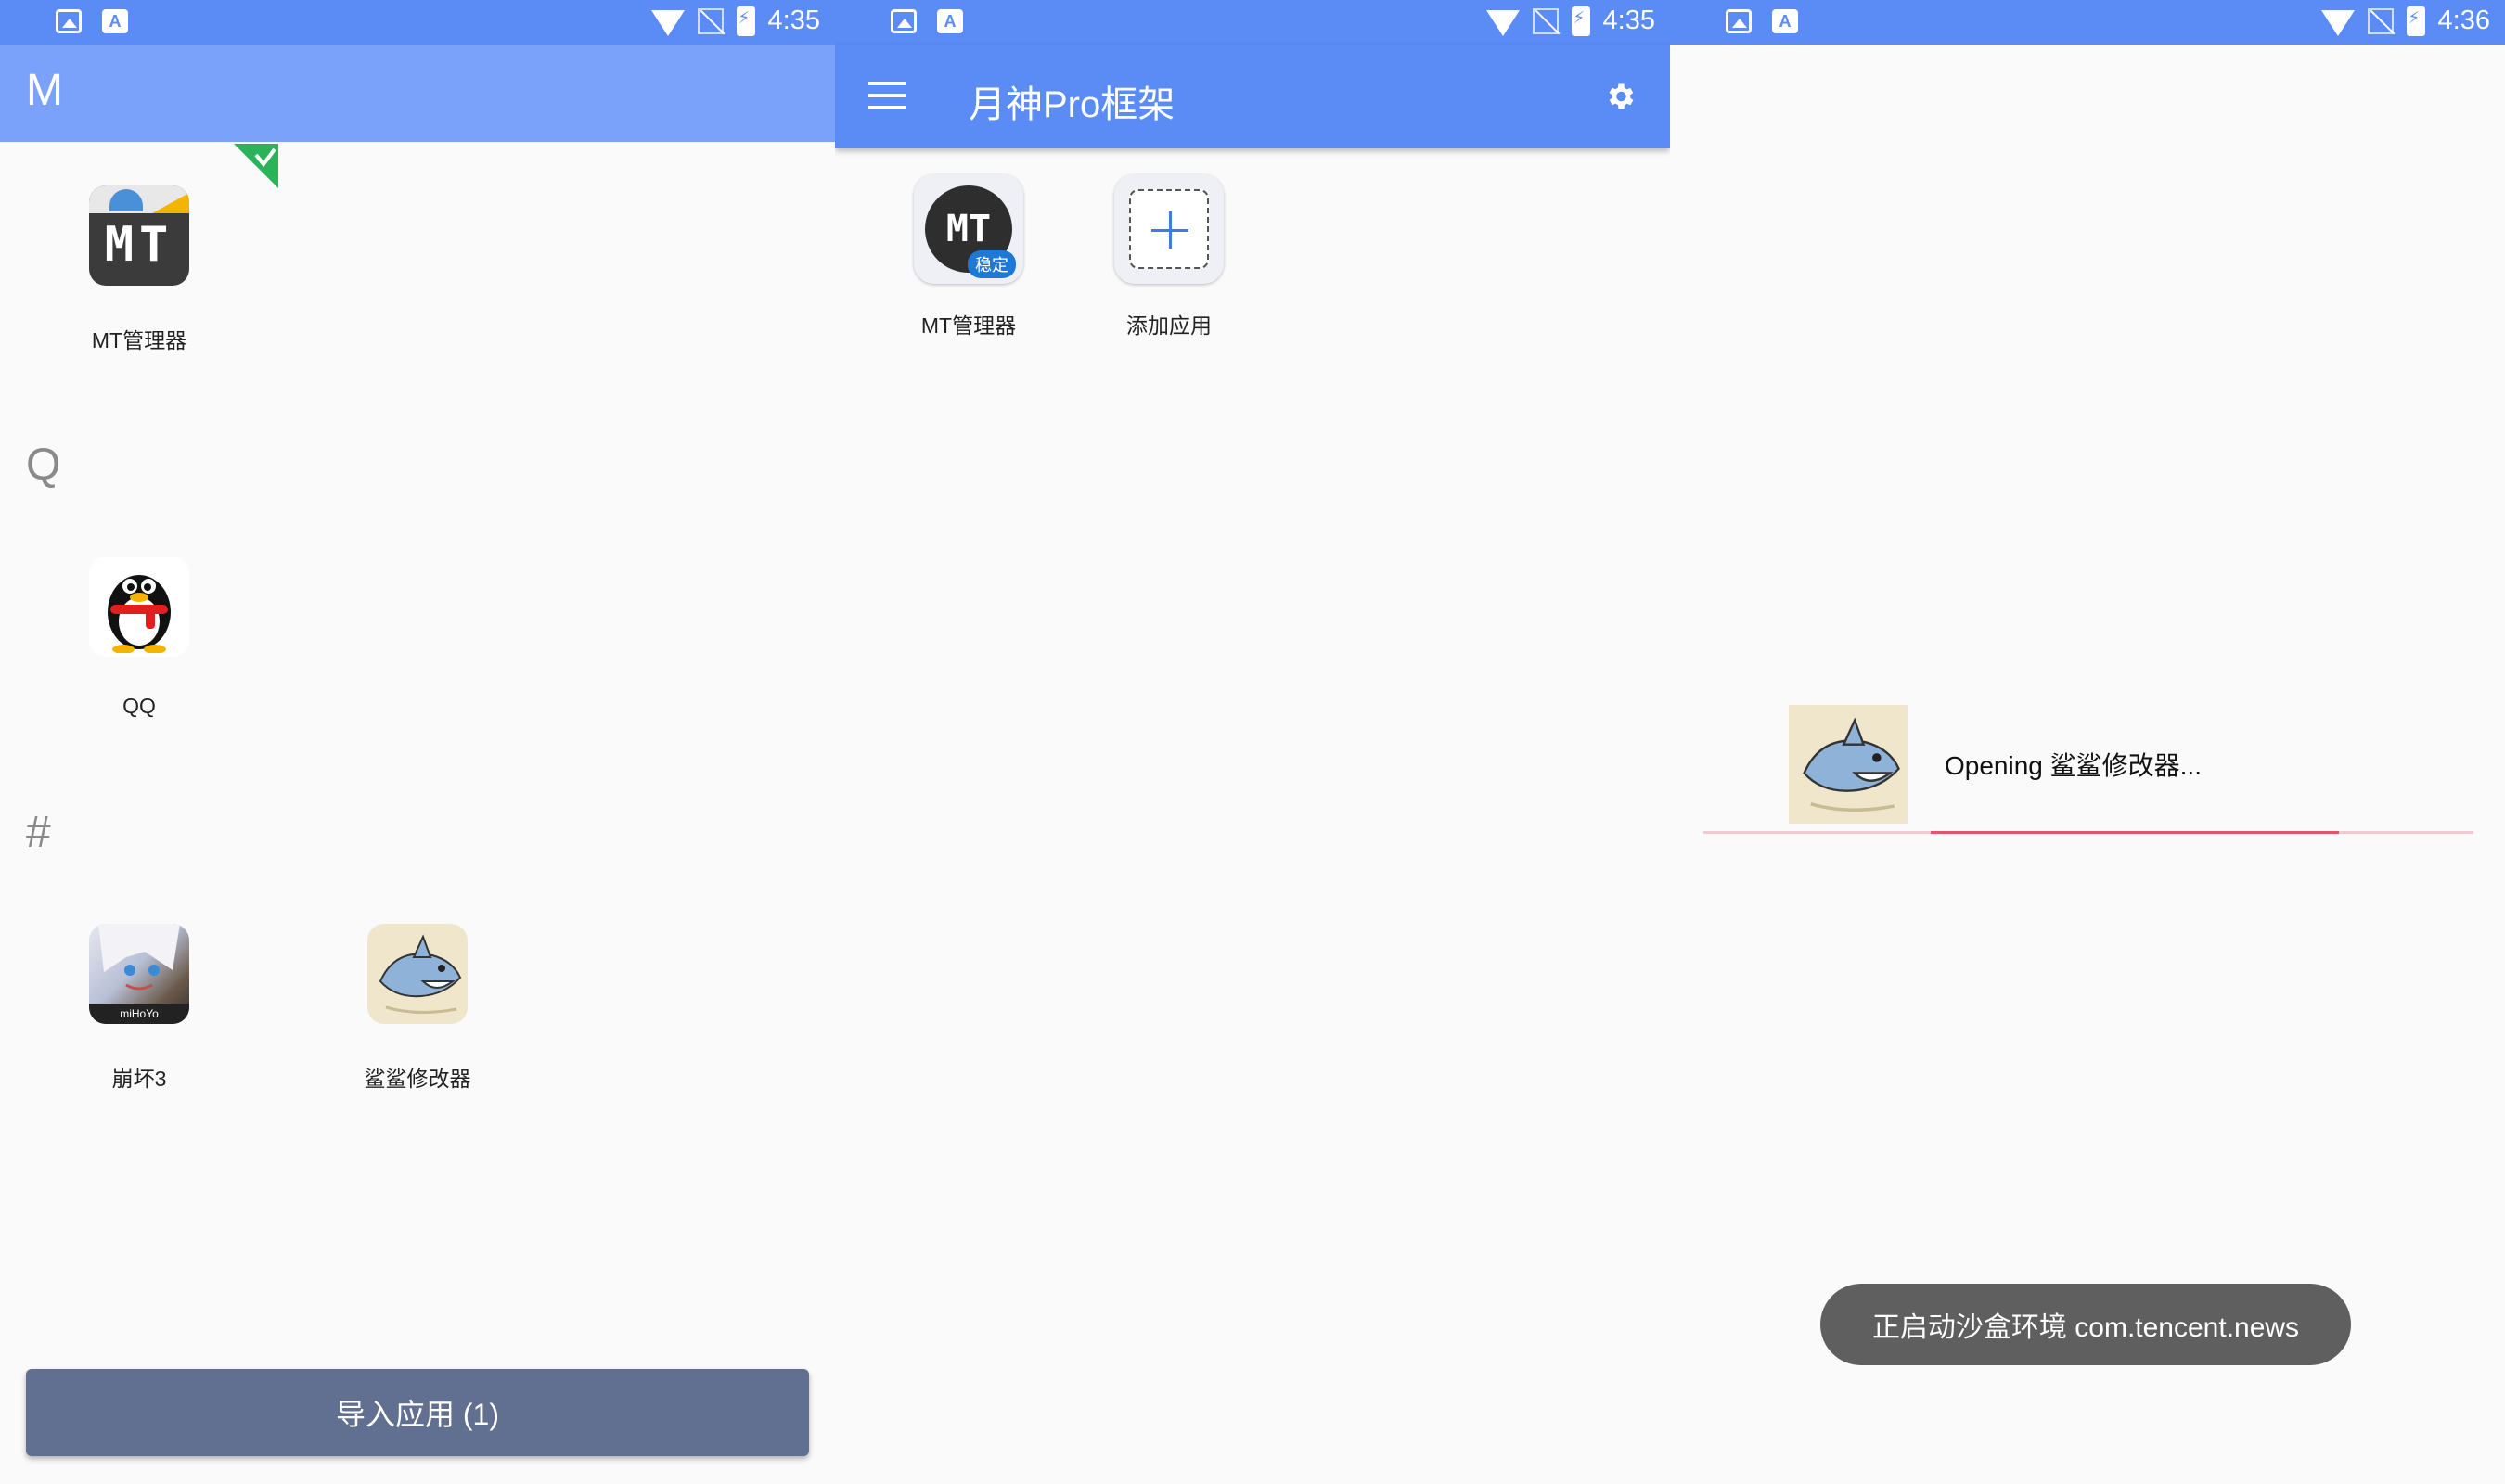 Image resolution: width=2505 pixels, height=1484 pixels. Describe the element at coordinates (139, 974) in the screenshot. I see `honkai3-icon: miHoYo` at that location.